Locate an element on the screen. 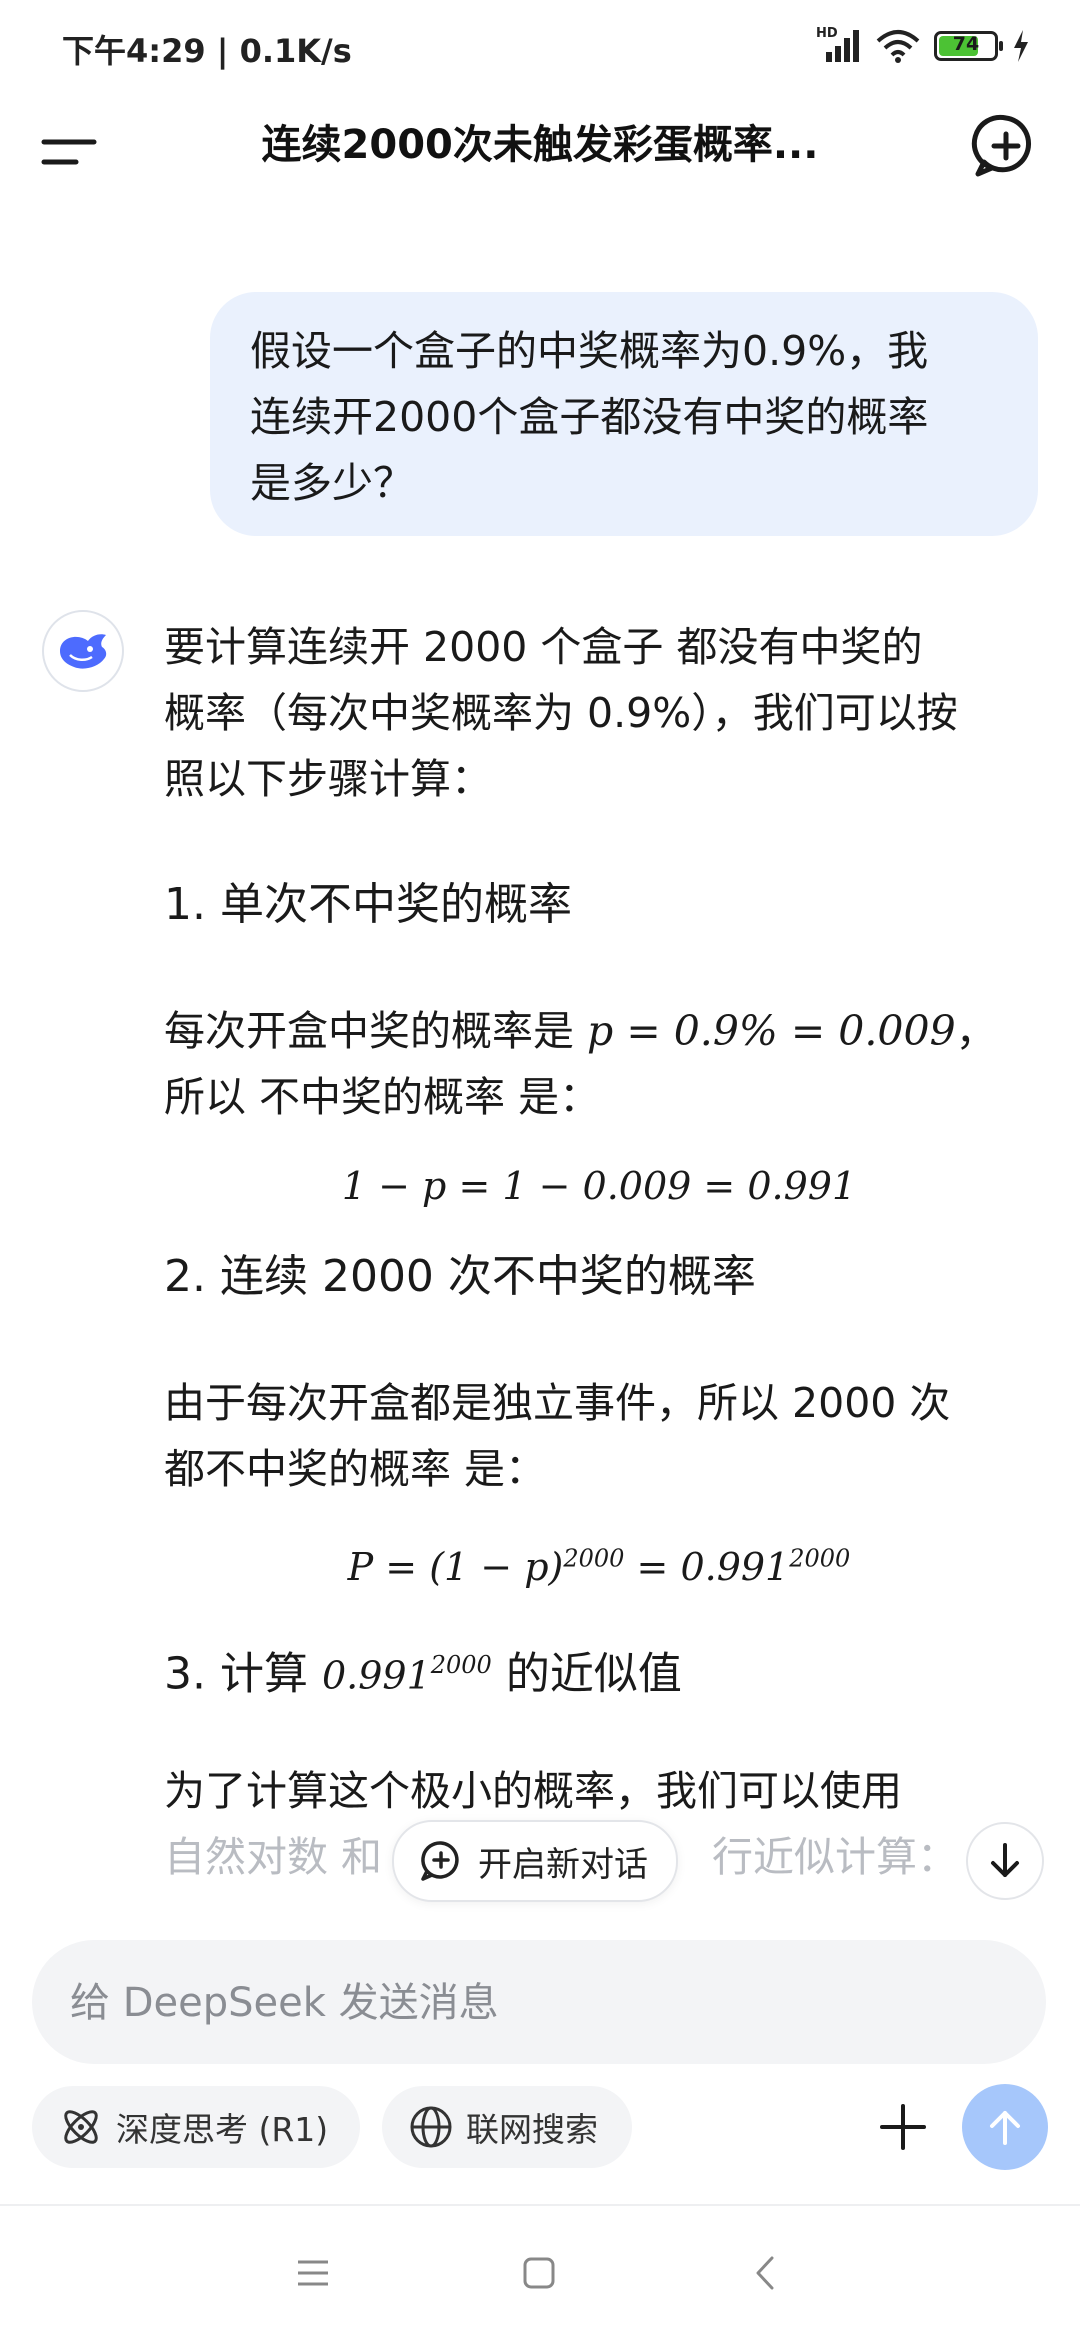  inline-math-exponent: 2000 is located at coordinates (461, 1665).